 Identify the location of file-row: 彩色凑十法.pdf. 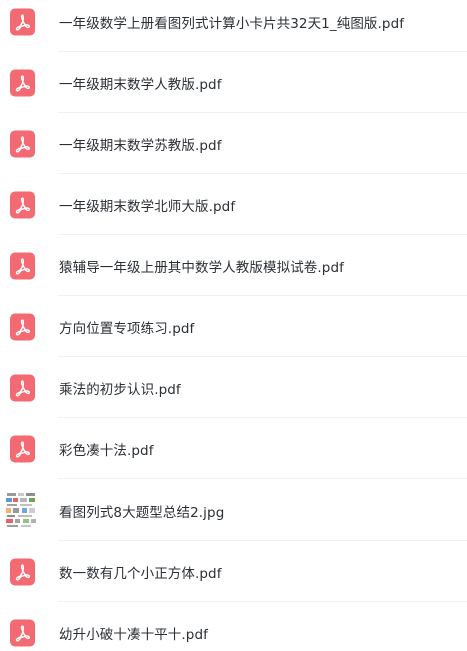
(233, 448).